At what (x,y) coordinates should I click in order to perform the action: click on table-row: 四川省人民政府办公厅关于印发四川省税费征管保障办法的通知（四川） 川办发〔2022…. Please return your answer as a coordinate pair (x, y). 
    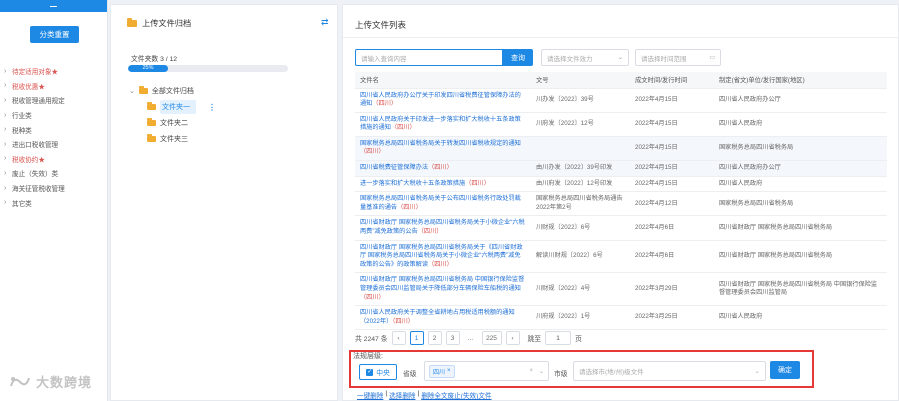
    Looking at the image, I should click on (621, 100).